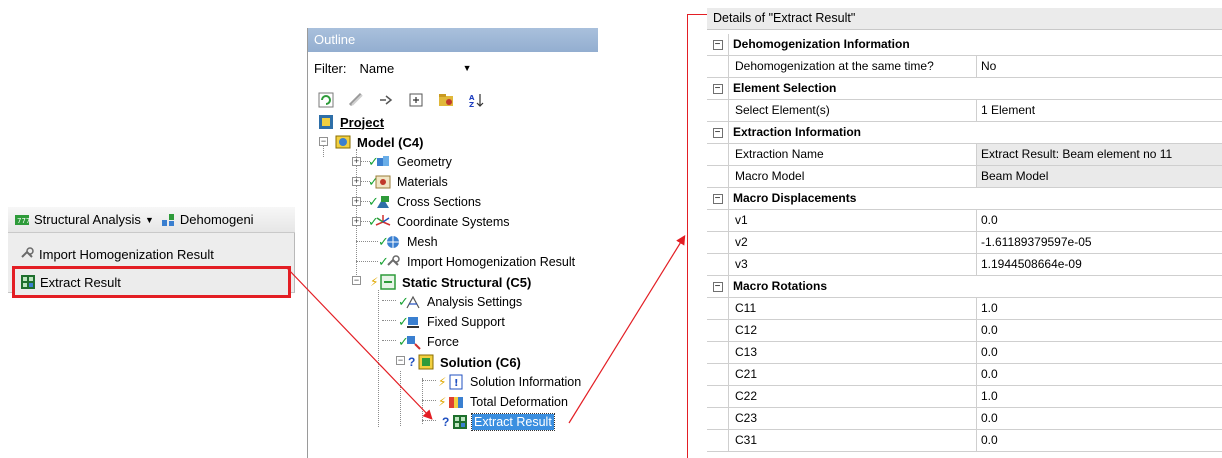 This screenshot has height=458, width=1222. Describe the element at coordinates (964, 397) in the screenshot. I see `details-property-row: C22 1.0` at that location.